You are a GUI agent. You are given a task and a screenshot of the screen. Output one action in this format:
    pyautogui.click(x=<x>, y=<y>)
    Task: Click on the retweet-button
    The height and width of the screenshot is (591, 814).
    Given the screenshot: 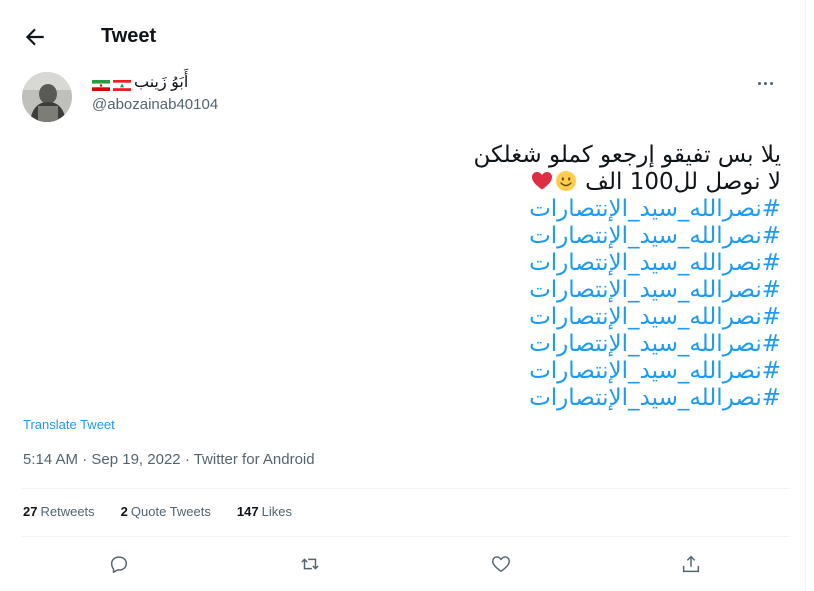 What is the action you would take?
    pyautogui.click(x=310, y=564)
    